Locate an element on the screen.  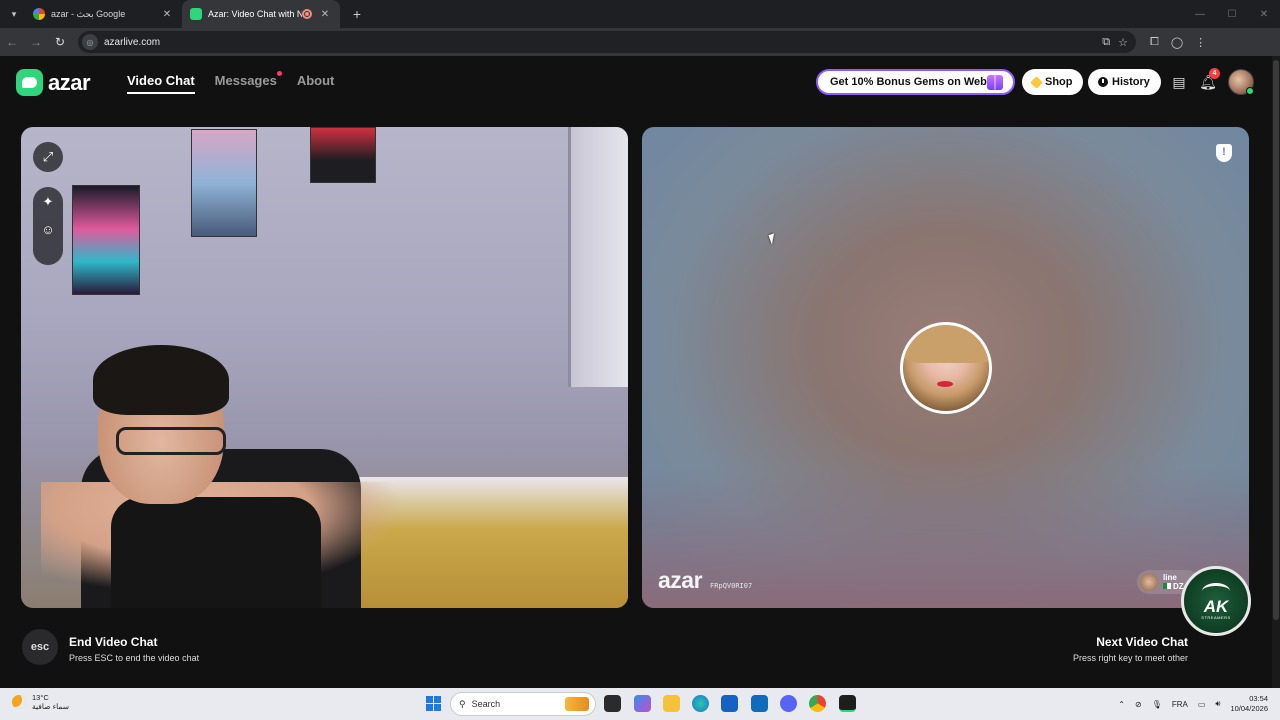
temperature: 13°C is located at coordinates (40, 697).